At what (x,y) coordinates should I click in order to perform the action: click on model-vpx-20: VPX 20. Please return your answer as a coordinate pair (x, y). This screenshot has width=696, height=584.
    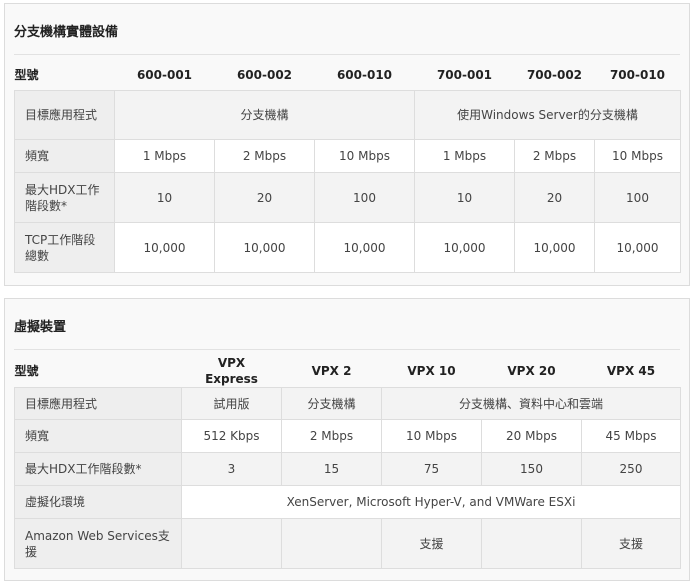
    Looking at the image, I should click on (531, 371).